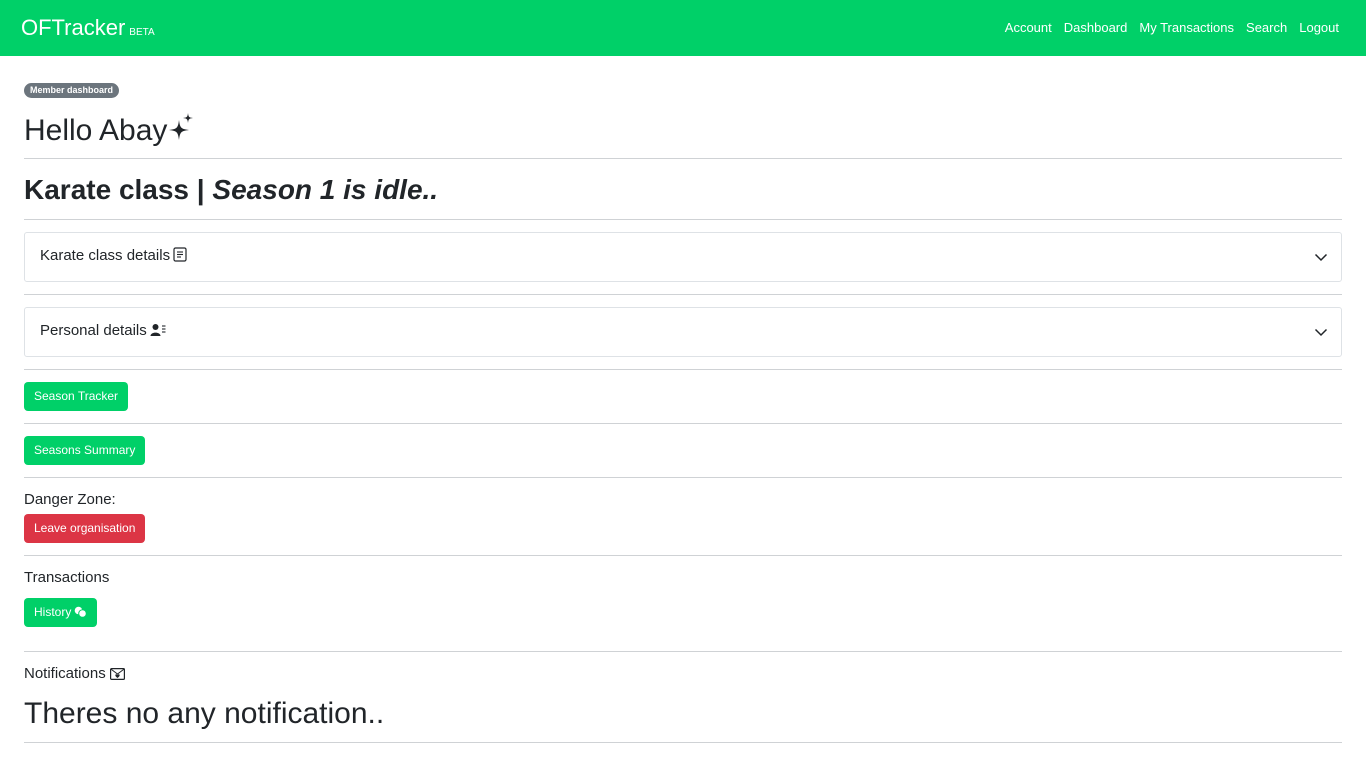  I want to click on history-button: History, so click(61, 612).